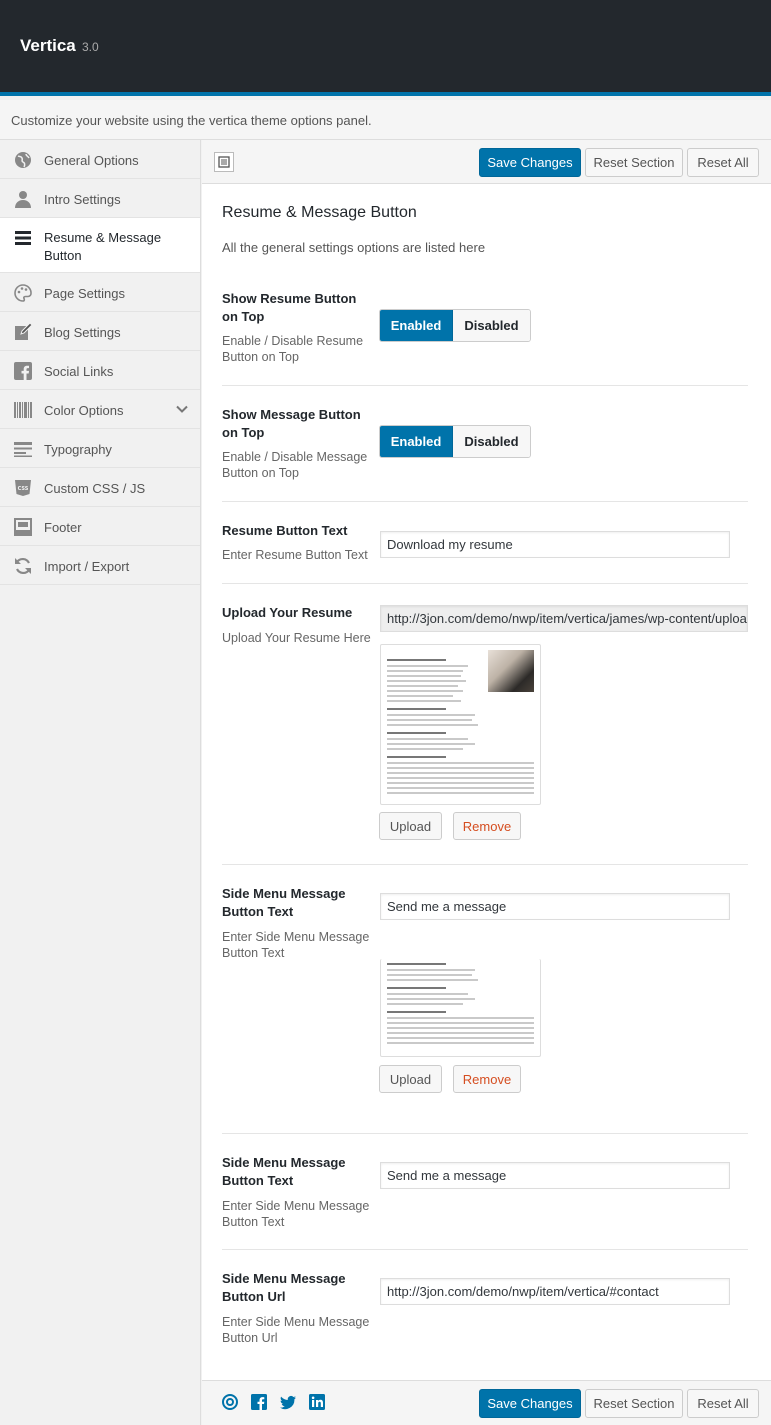 The height and width of the screenshot is (1425, 771). I want to click on palette-icon, so click(23, 293).